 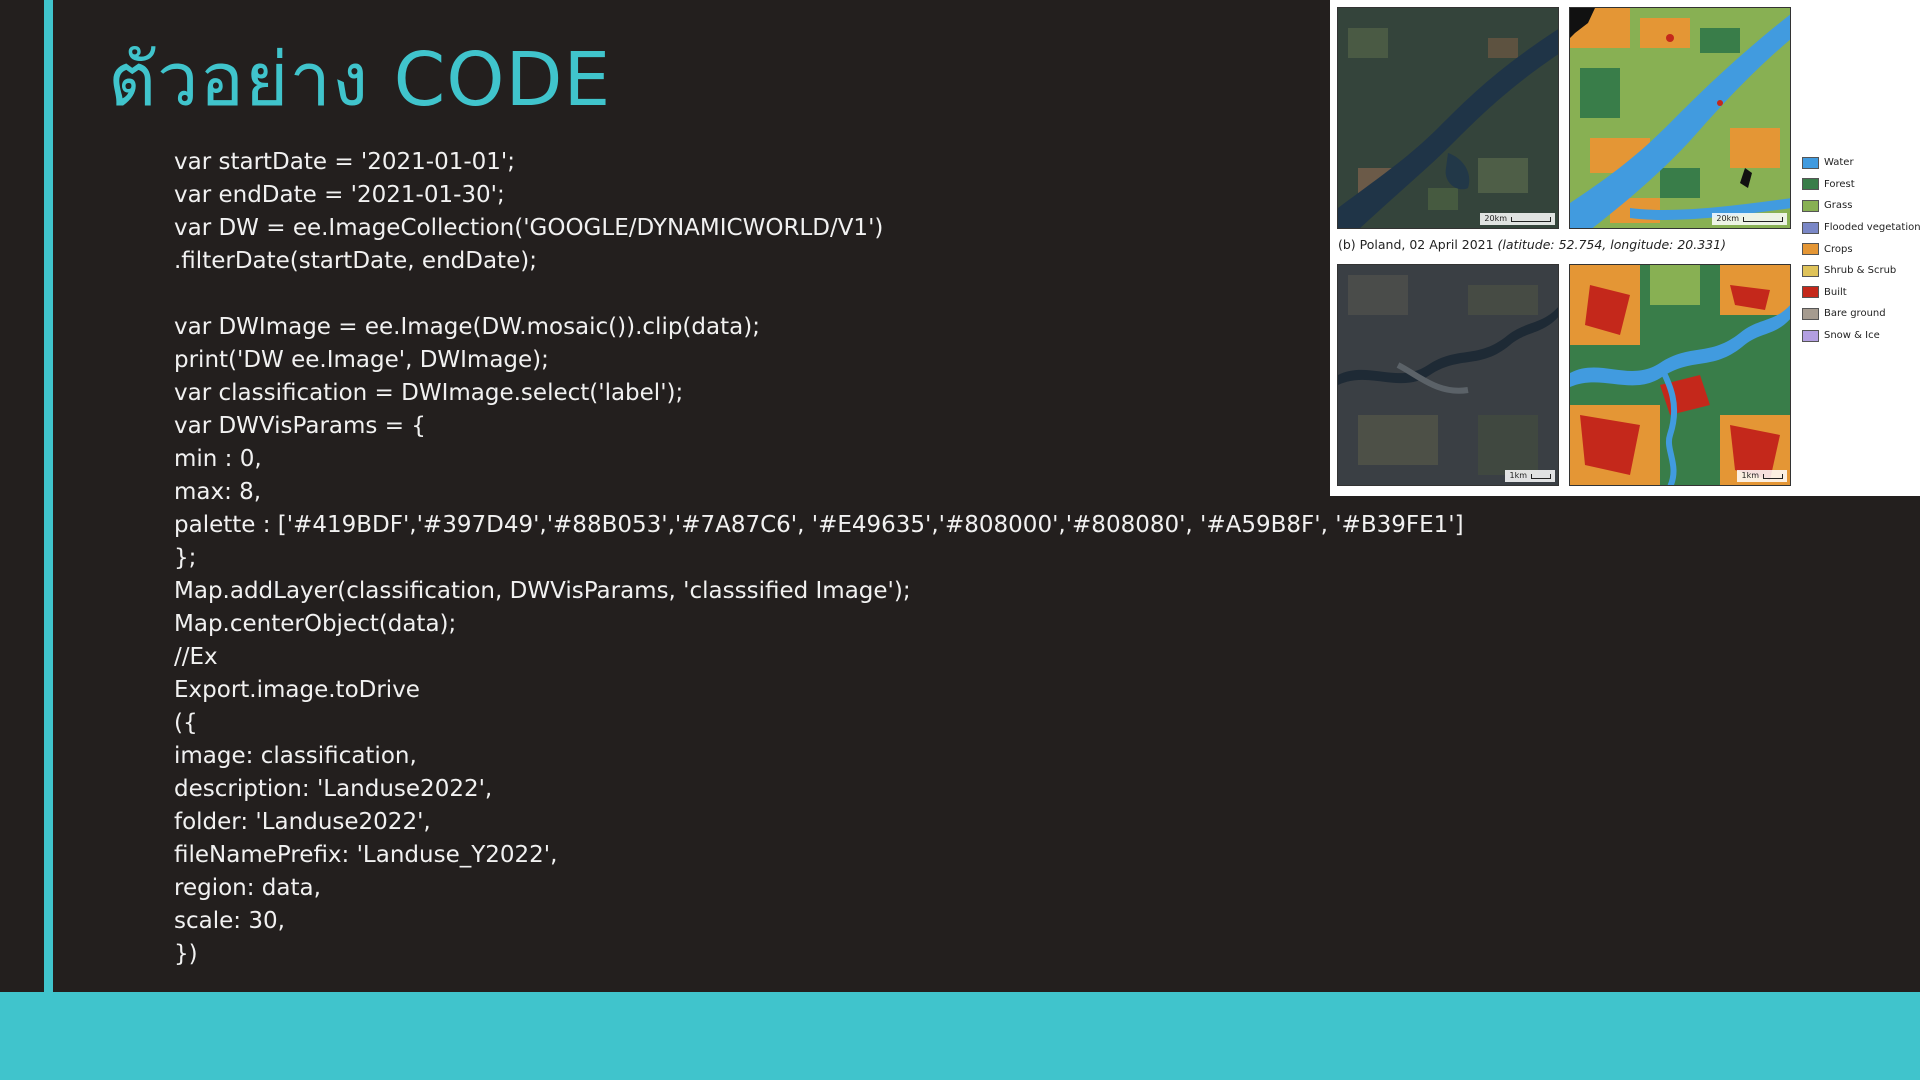 What do you see at coordinates (297, 690) in the screenshot?
I see `code-line: Export.image.toDrive` at bounding box center [297, 690].